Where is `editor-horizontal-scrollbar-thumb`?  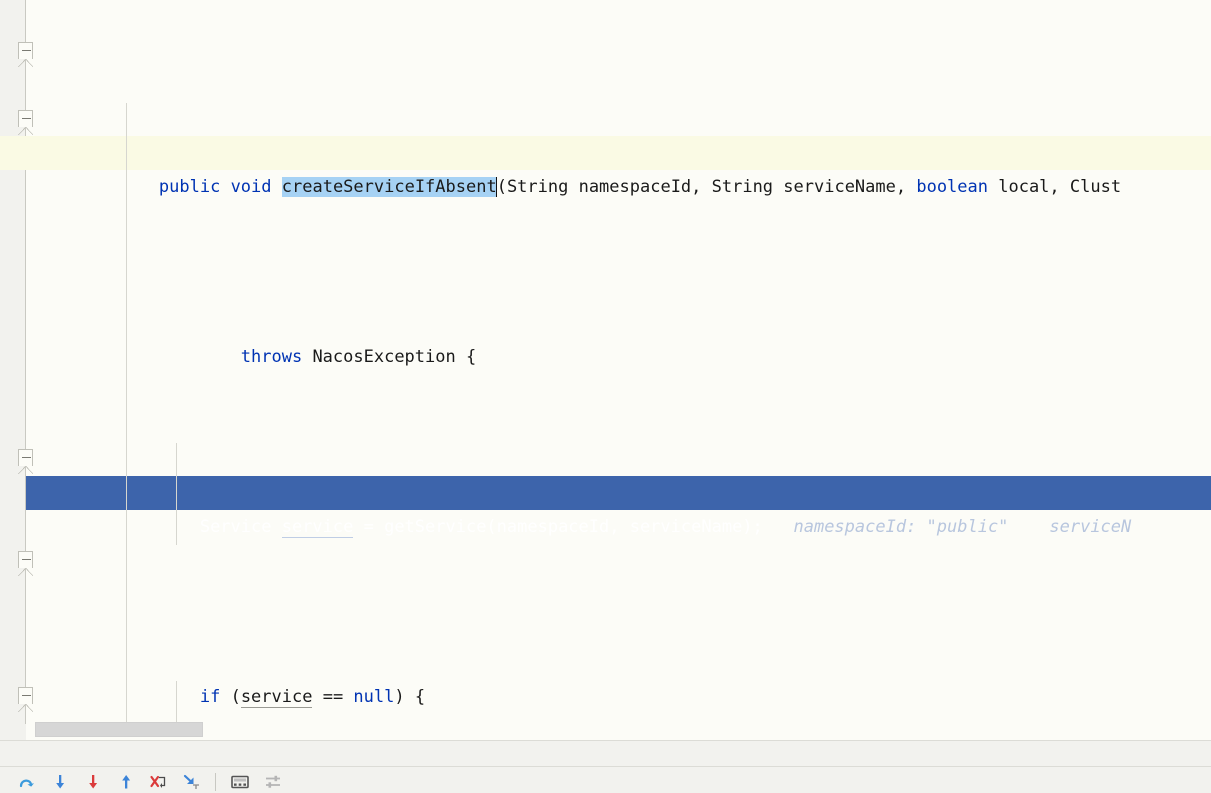 editor-horizontal-scrollbar-thumb is located at coordinates (119, 729).